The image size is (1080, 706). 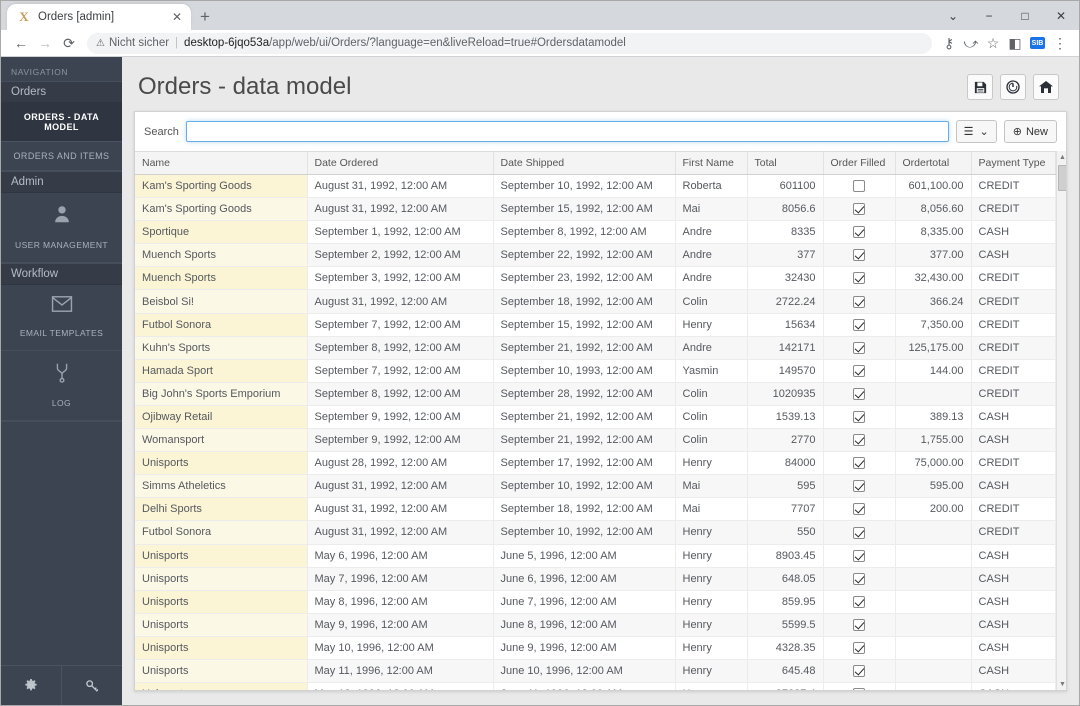 I want to click on table-column-header: Date Shipped, so click(x=584, y=163).